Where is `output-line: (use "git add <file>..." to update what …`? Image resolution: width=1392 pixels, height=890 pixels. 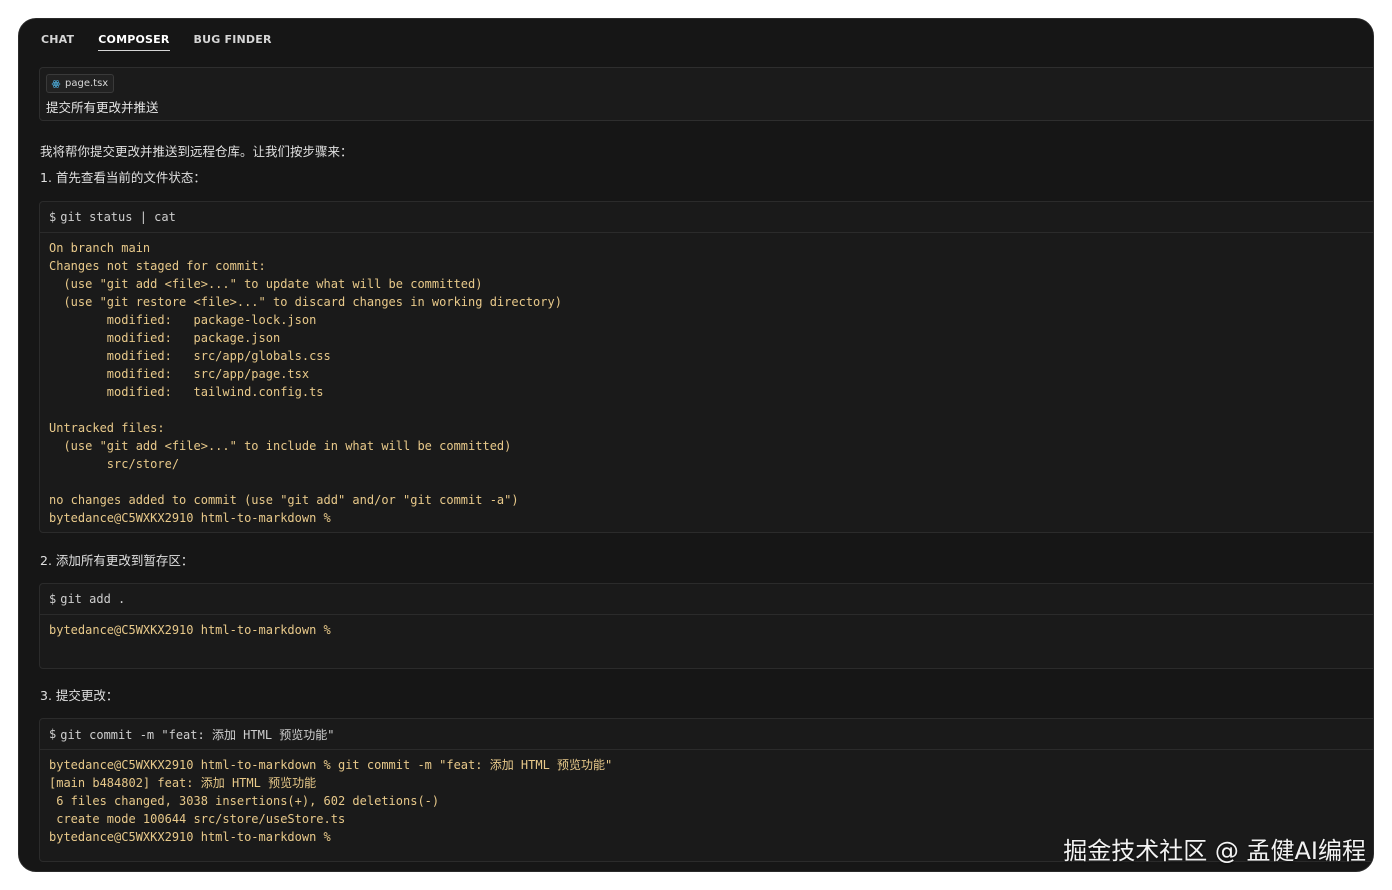 output-line: (use "git add <file>..." to update what … is located at coordinates (266, 284).